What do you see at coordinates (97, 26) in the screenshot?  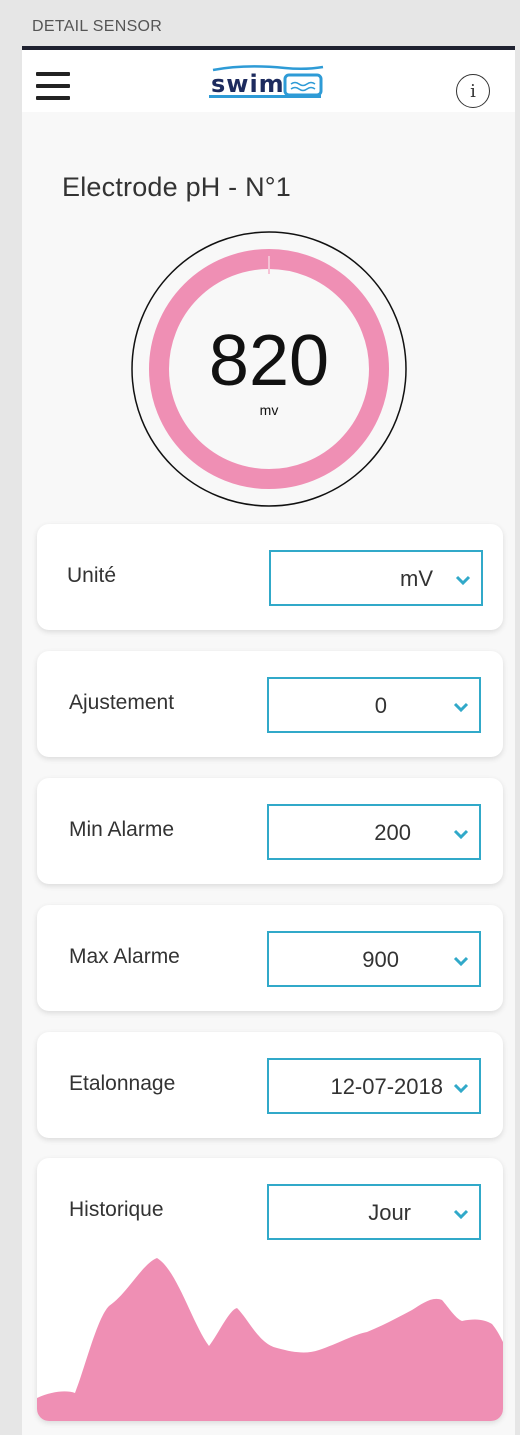 I see `screen-title: DETAIL SENSOR` at bounding box center [97, 26].